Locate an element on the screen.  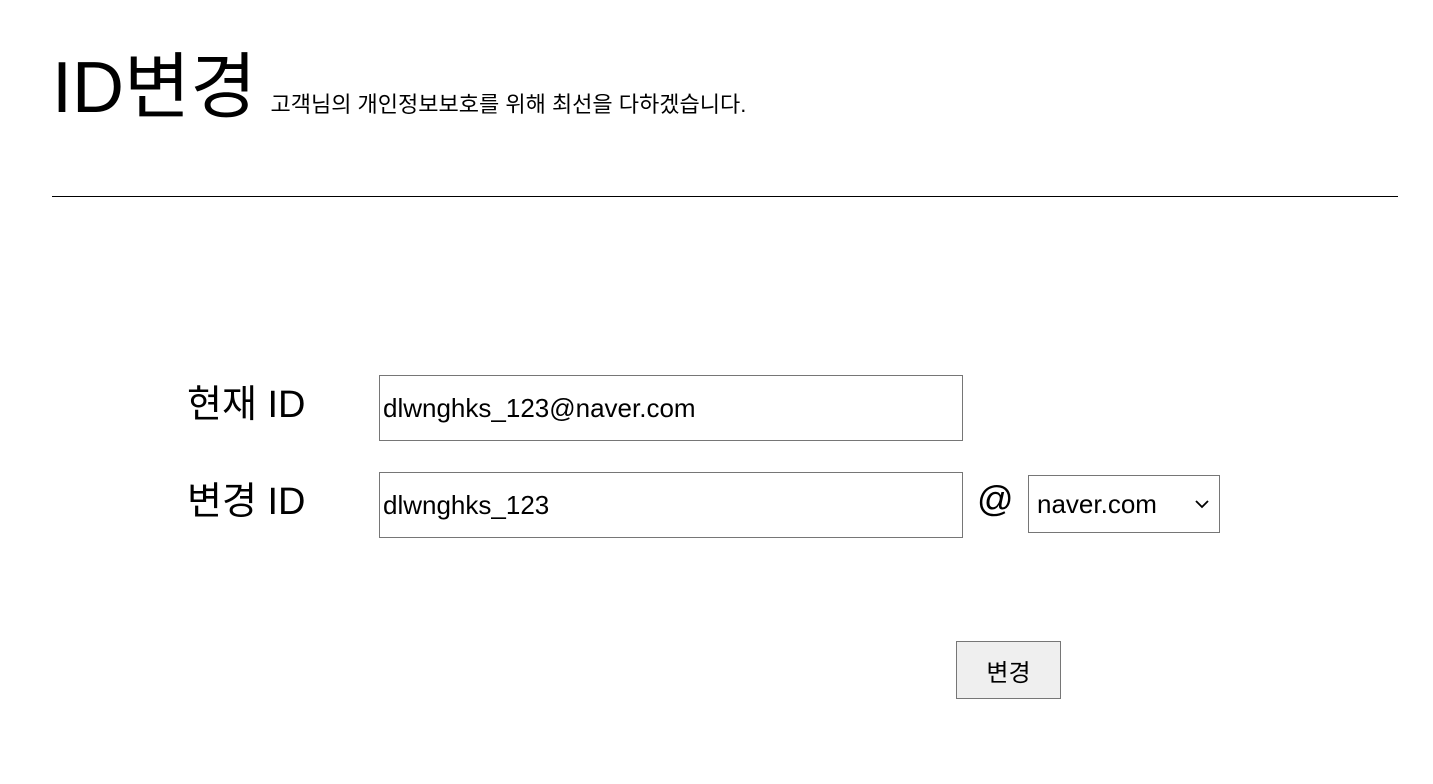
at-symbol: @ is located at coordinates (995, 498).